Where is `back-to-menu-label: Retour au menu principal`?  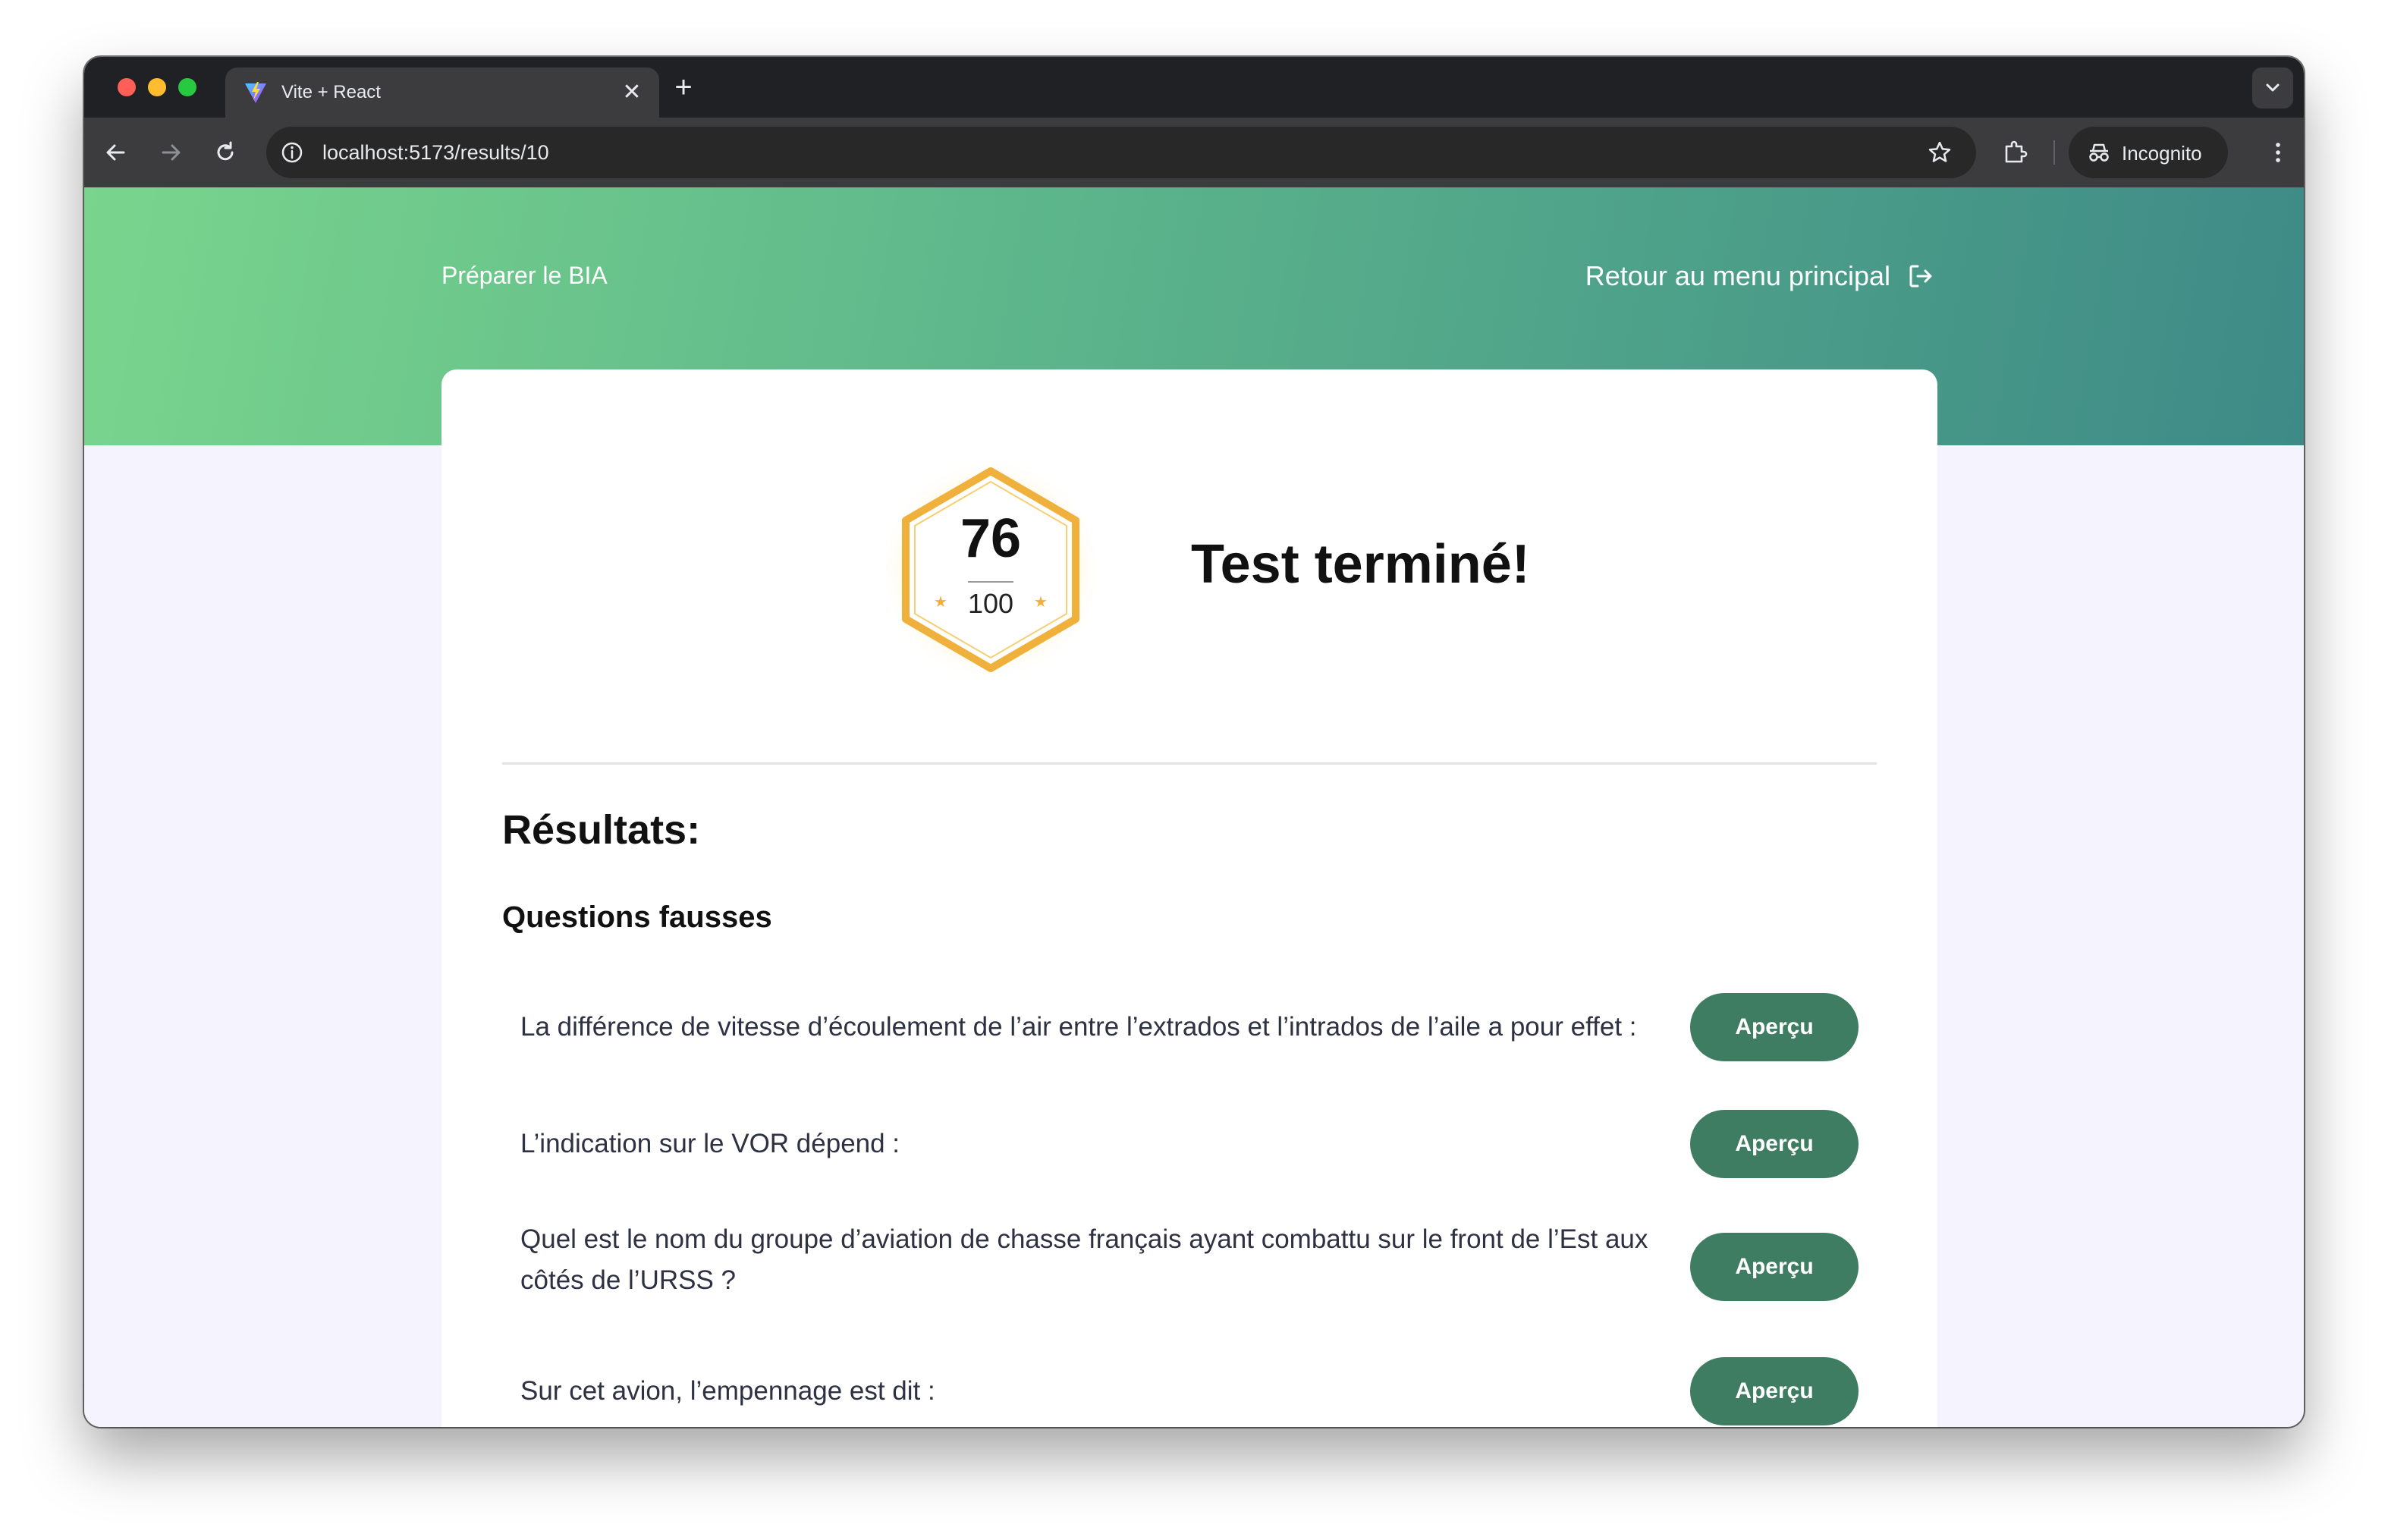
back-to-menu-label: Retour au menu principal is located at coordinates (1737, 275).